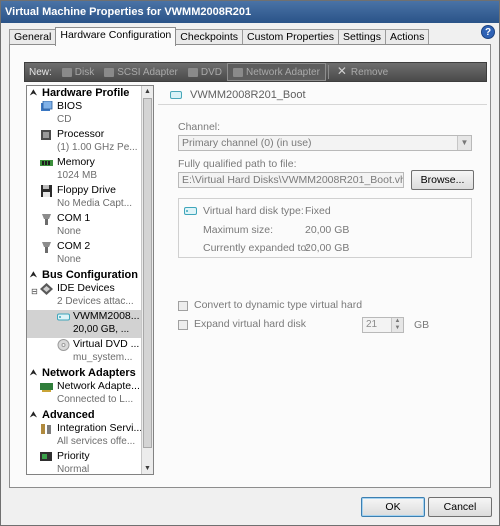 This screenshot has height=526, width=500. What do you see at coordinates (393, 507) in the screenshot?
I see `ok-button: OK` at bounding box center [393, 507].